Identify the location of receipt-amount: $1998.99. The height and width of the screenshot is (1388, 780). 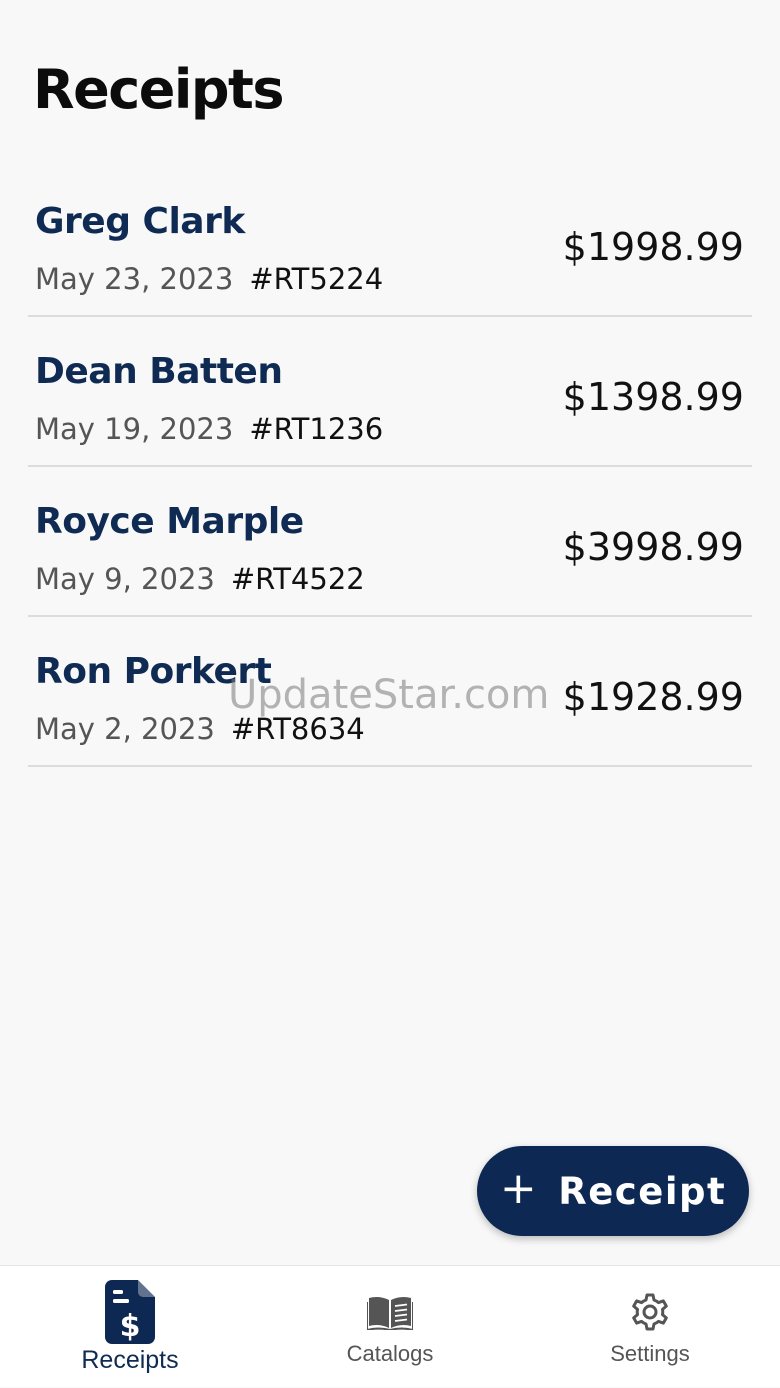
(653, 247).